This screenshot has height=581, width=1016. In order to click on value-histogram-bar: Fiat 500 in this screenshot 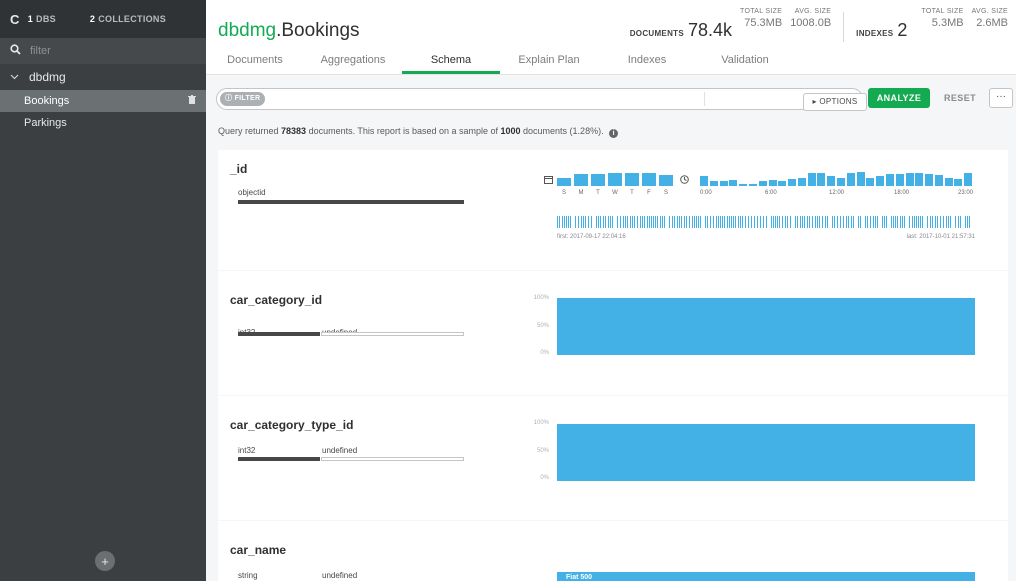, I will do `click(766, 576)`.